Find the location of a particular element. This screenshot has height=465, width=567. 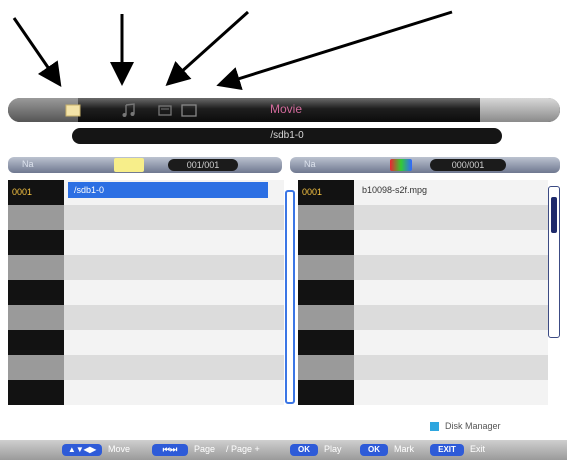

annotation-arrows is located at coordinates (232, 50).